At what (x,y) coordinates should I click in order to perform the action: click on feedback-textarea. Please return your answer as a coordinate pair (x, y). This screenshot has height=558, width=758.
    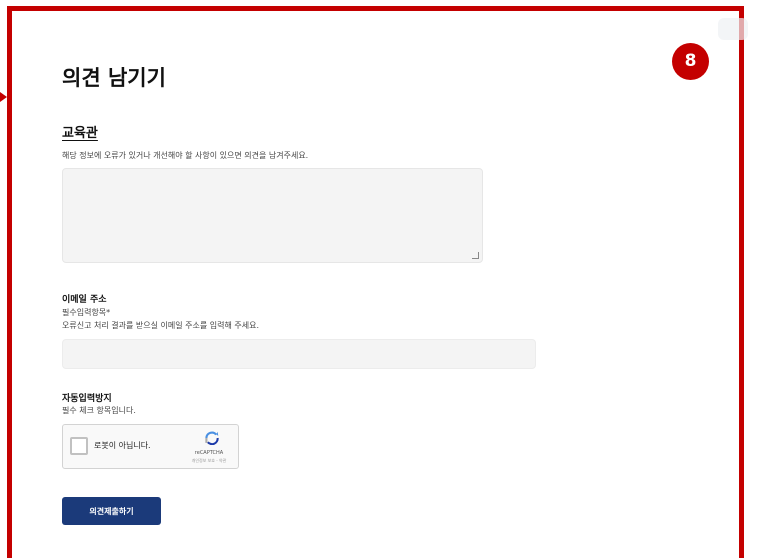
    Looking at the image, I should click on (272, 215).